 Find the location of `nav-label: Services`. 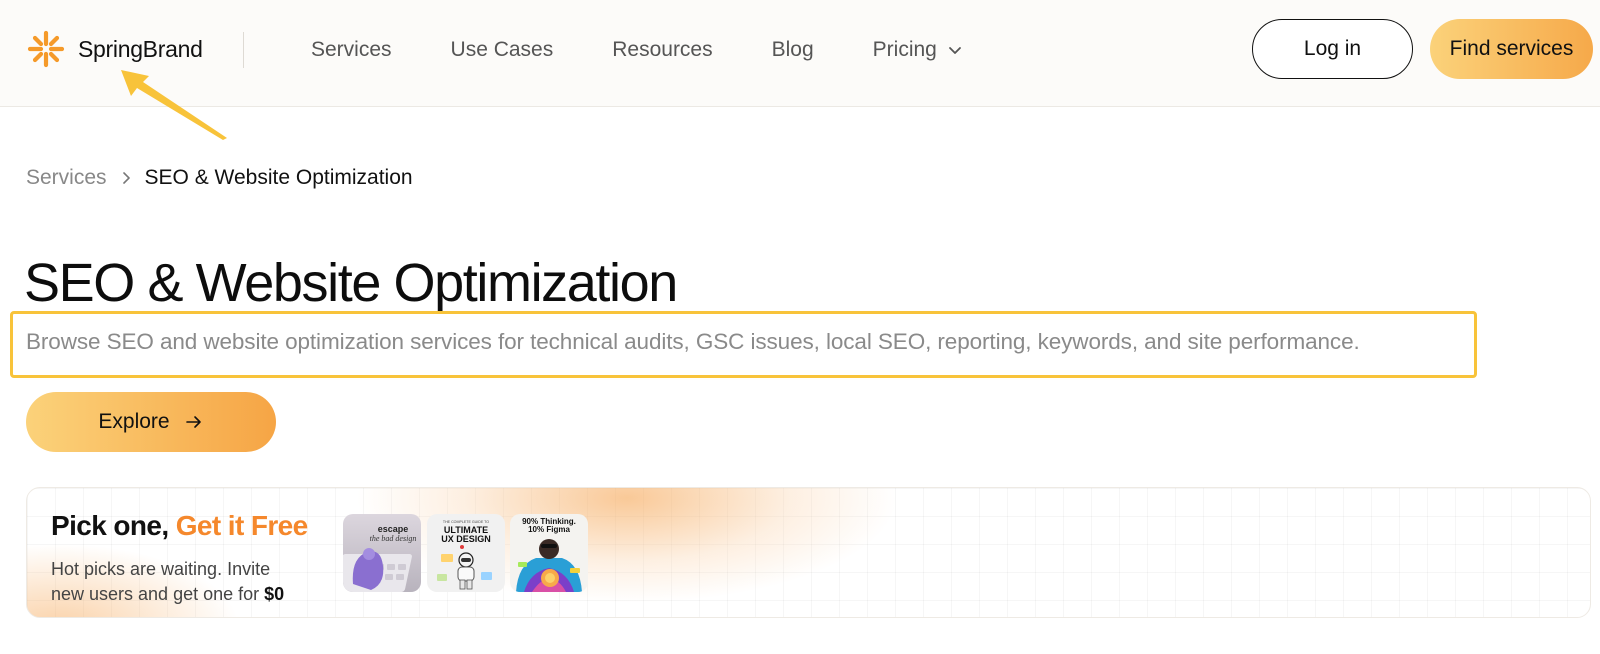

nav-label: Services is located at coordinates (351, 49).